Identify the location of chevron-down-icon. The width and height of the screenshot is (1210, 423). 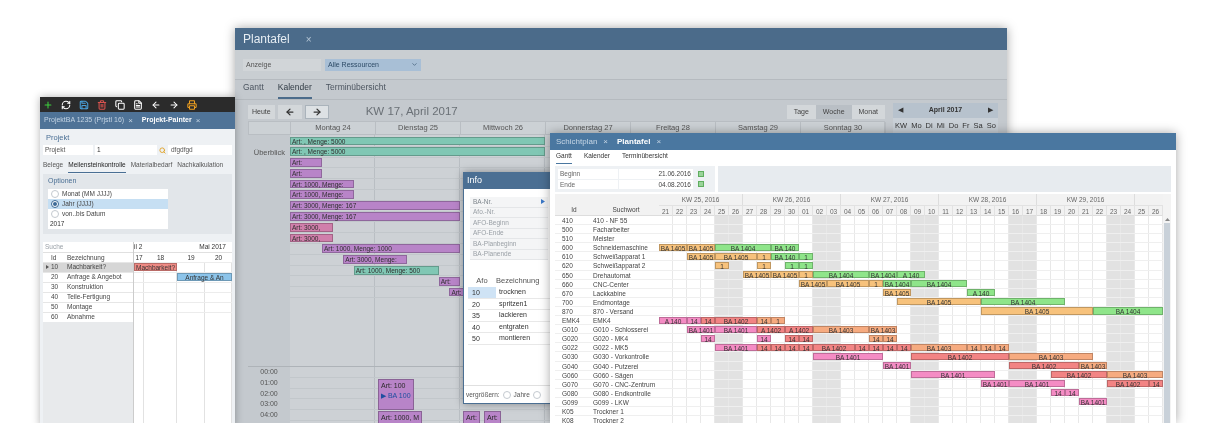
(414, 64).